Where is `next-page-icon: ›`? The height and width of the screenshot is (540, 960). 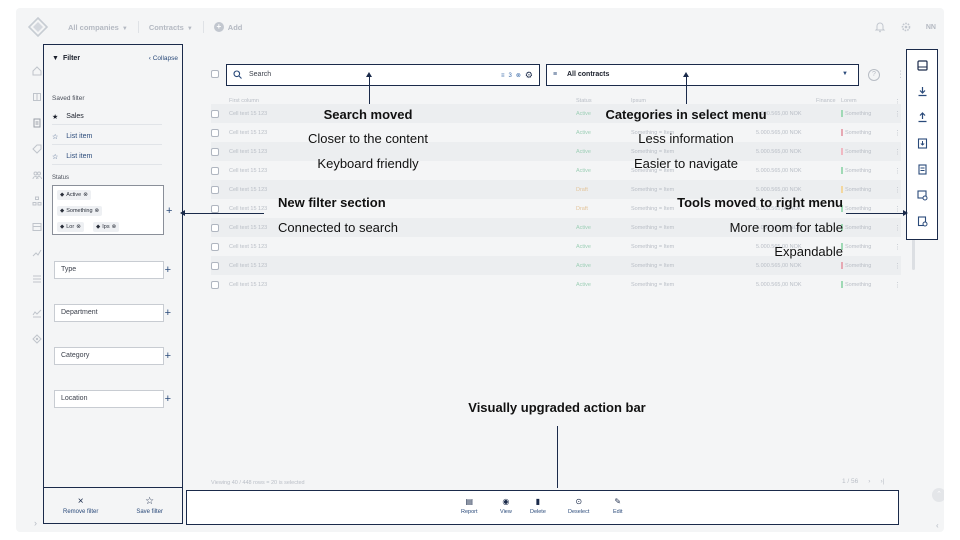 next-page-icon: › is located at coordinates (869, 481).